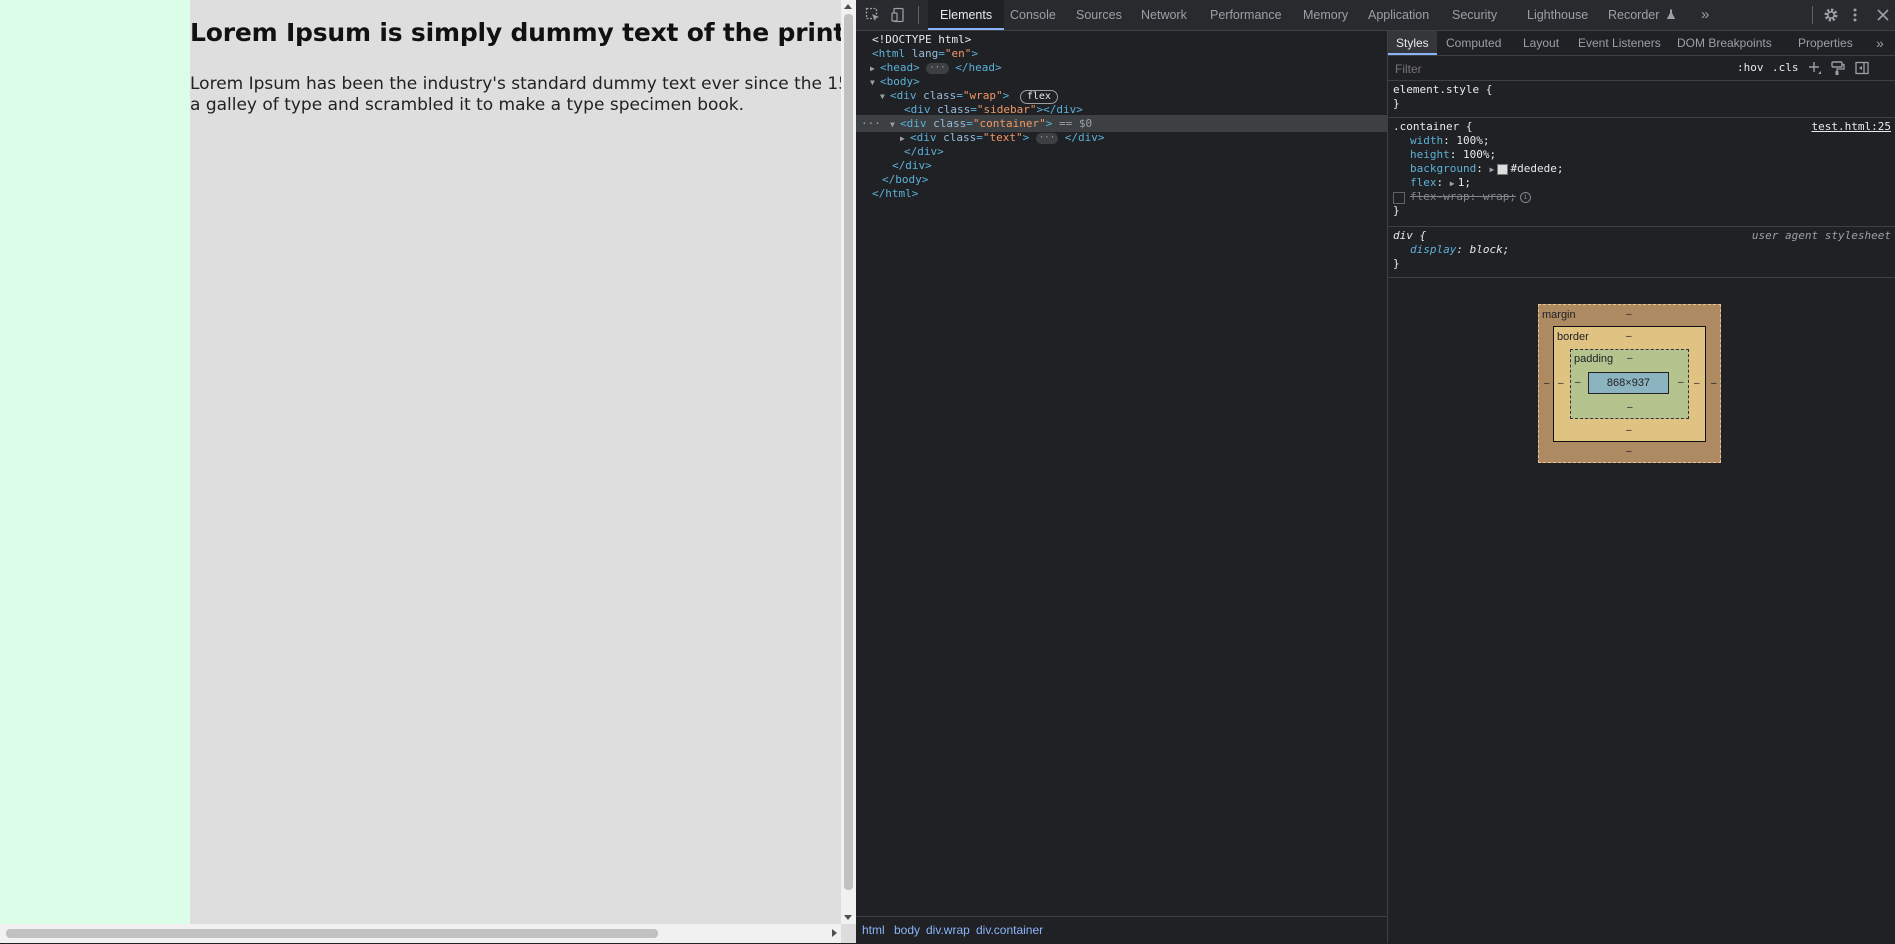 The image size is (1895, 944). I want to click on dom-text-close: </div>, so click(1084, 137).